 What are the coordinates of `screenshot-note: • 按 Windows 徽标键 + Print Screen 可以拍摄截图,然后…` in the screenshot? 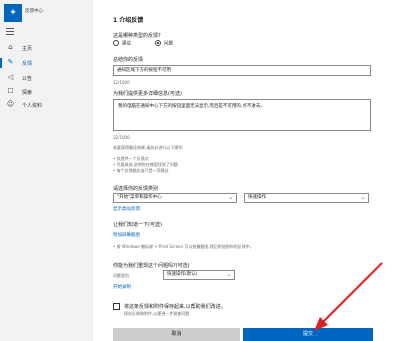 It's located at (183, 246).